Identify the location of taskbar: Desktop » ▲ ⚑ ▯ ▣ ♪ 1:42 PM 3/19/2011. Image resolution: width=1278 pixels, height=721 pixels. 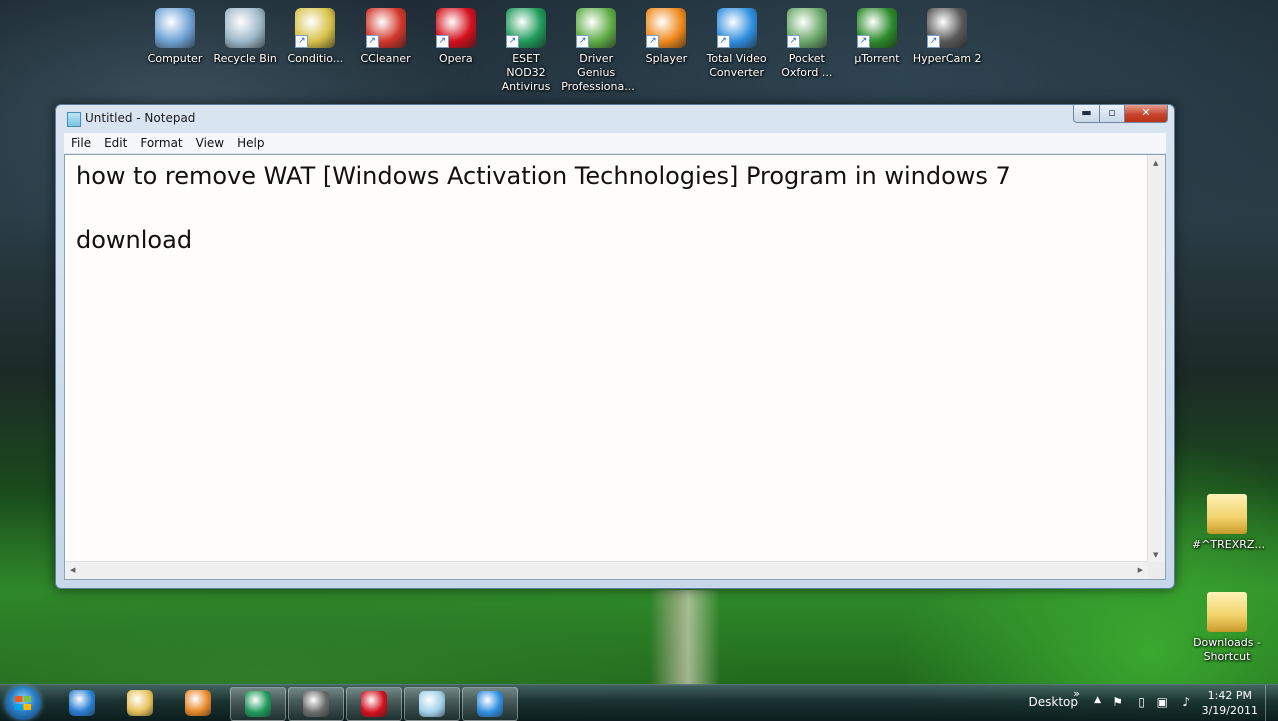
(639, 702).